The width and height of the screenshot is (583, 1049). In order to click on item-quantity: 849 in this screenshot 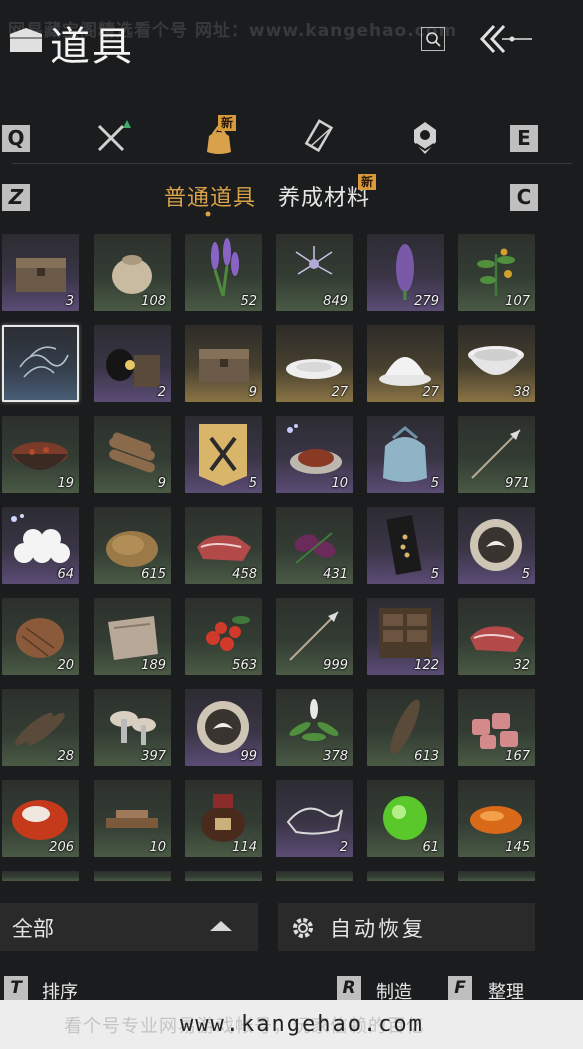, I will do `click(335, 301)`.